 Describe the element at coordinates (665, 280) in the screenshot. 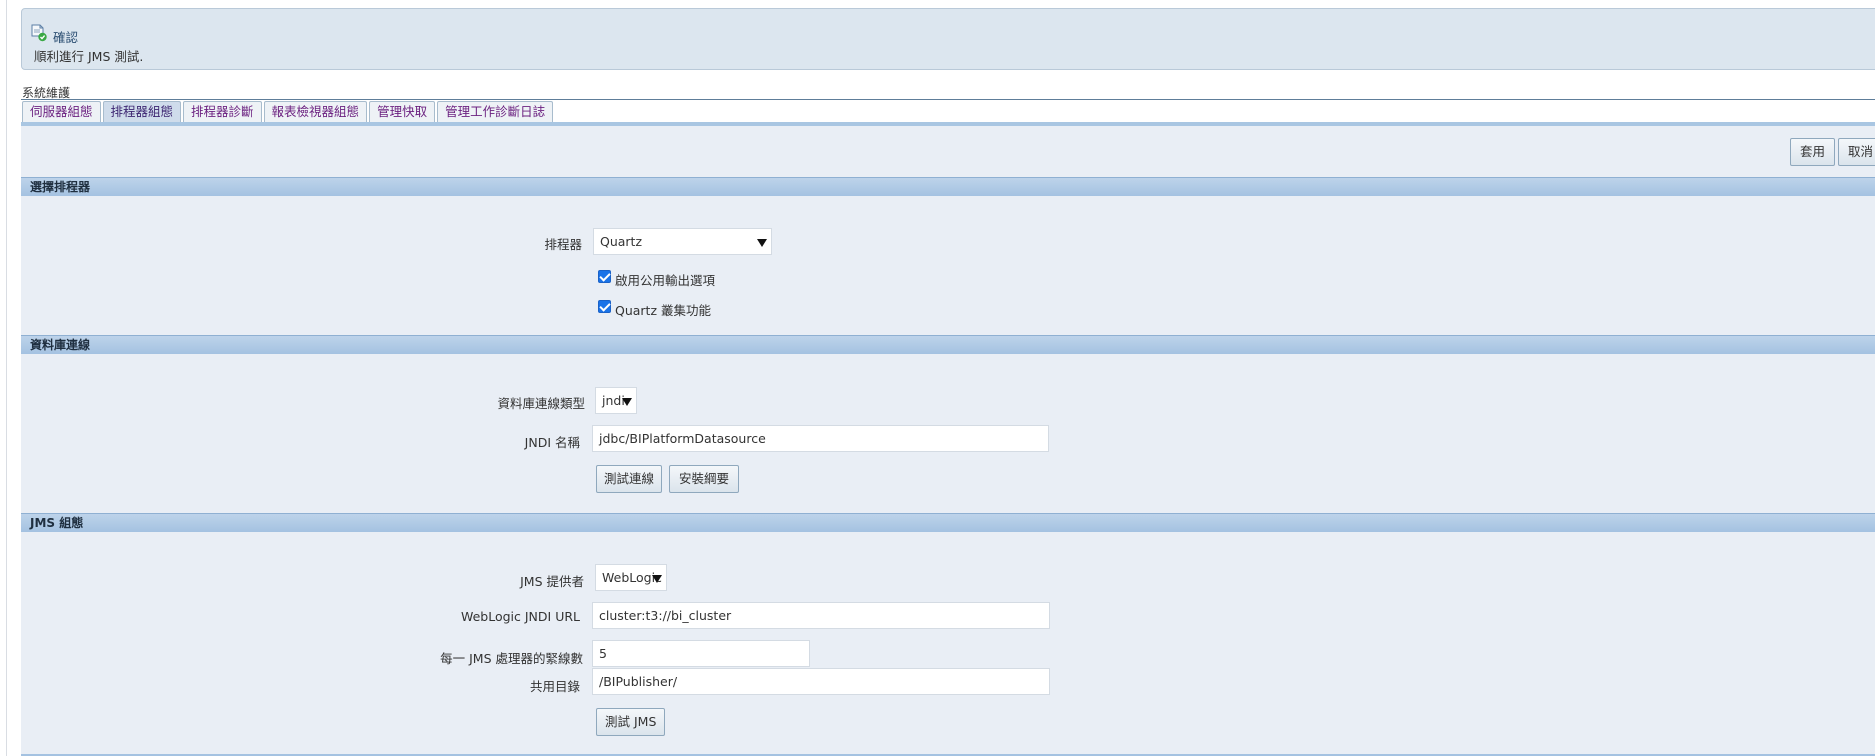

I see `enable-public-output-label: 啟用公用輸出選項` at that location.